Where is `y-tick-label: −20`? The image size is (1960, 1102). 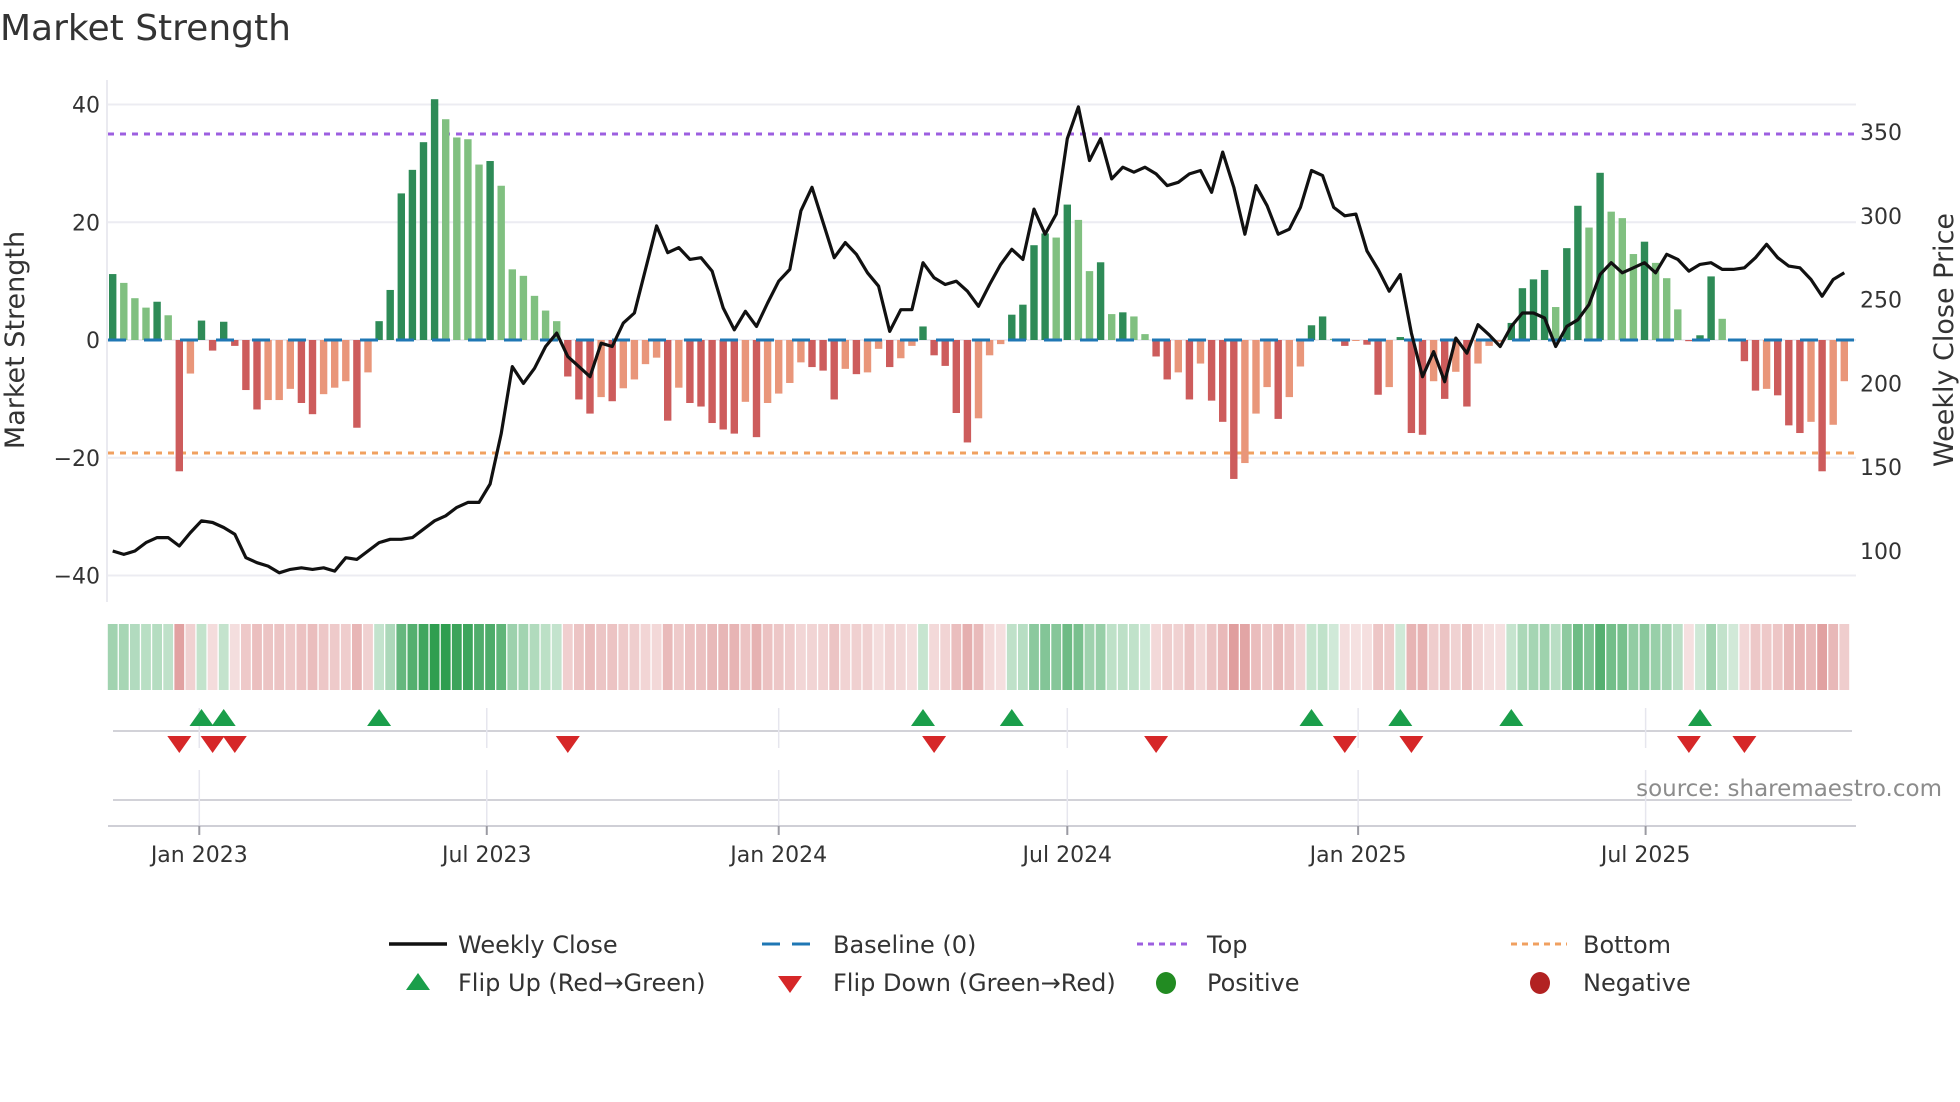
y-tick-label: −20 is located at coordinates (77, 459).